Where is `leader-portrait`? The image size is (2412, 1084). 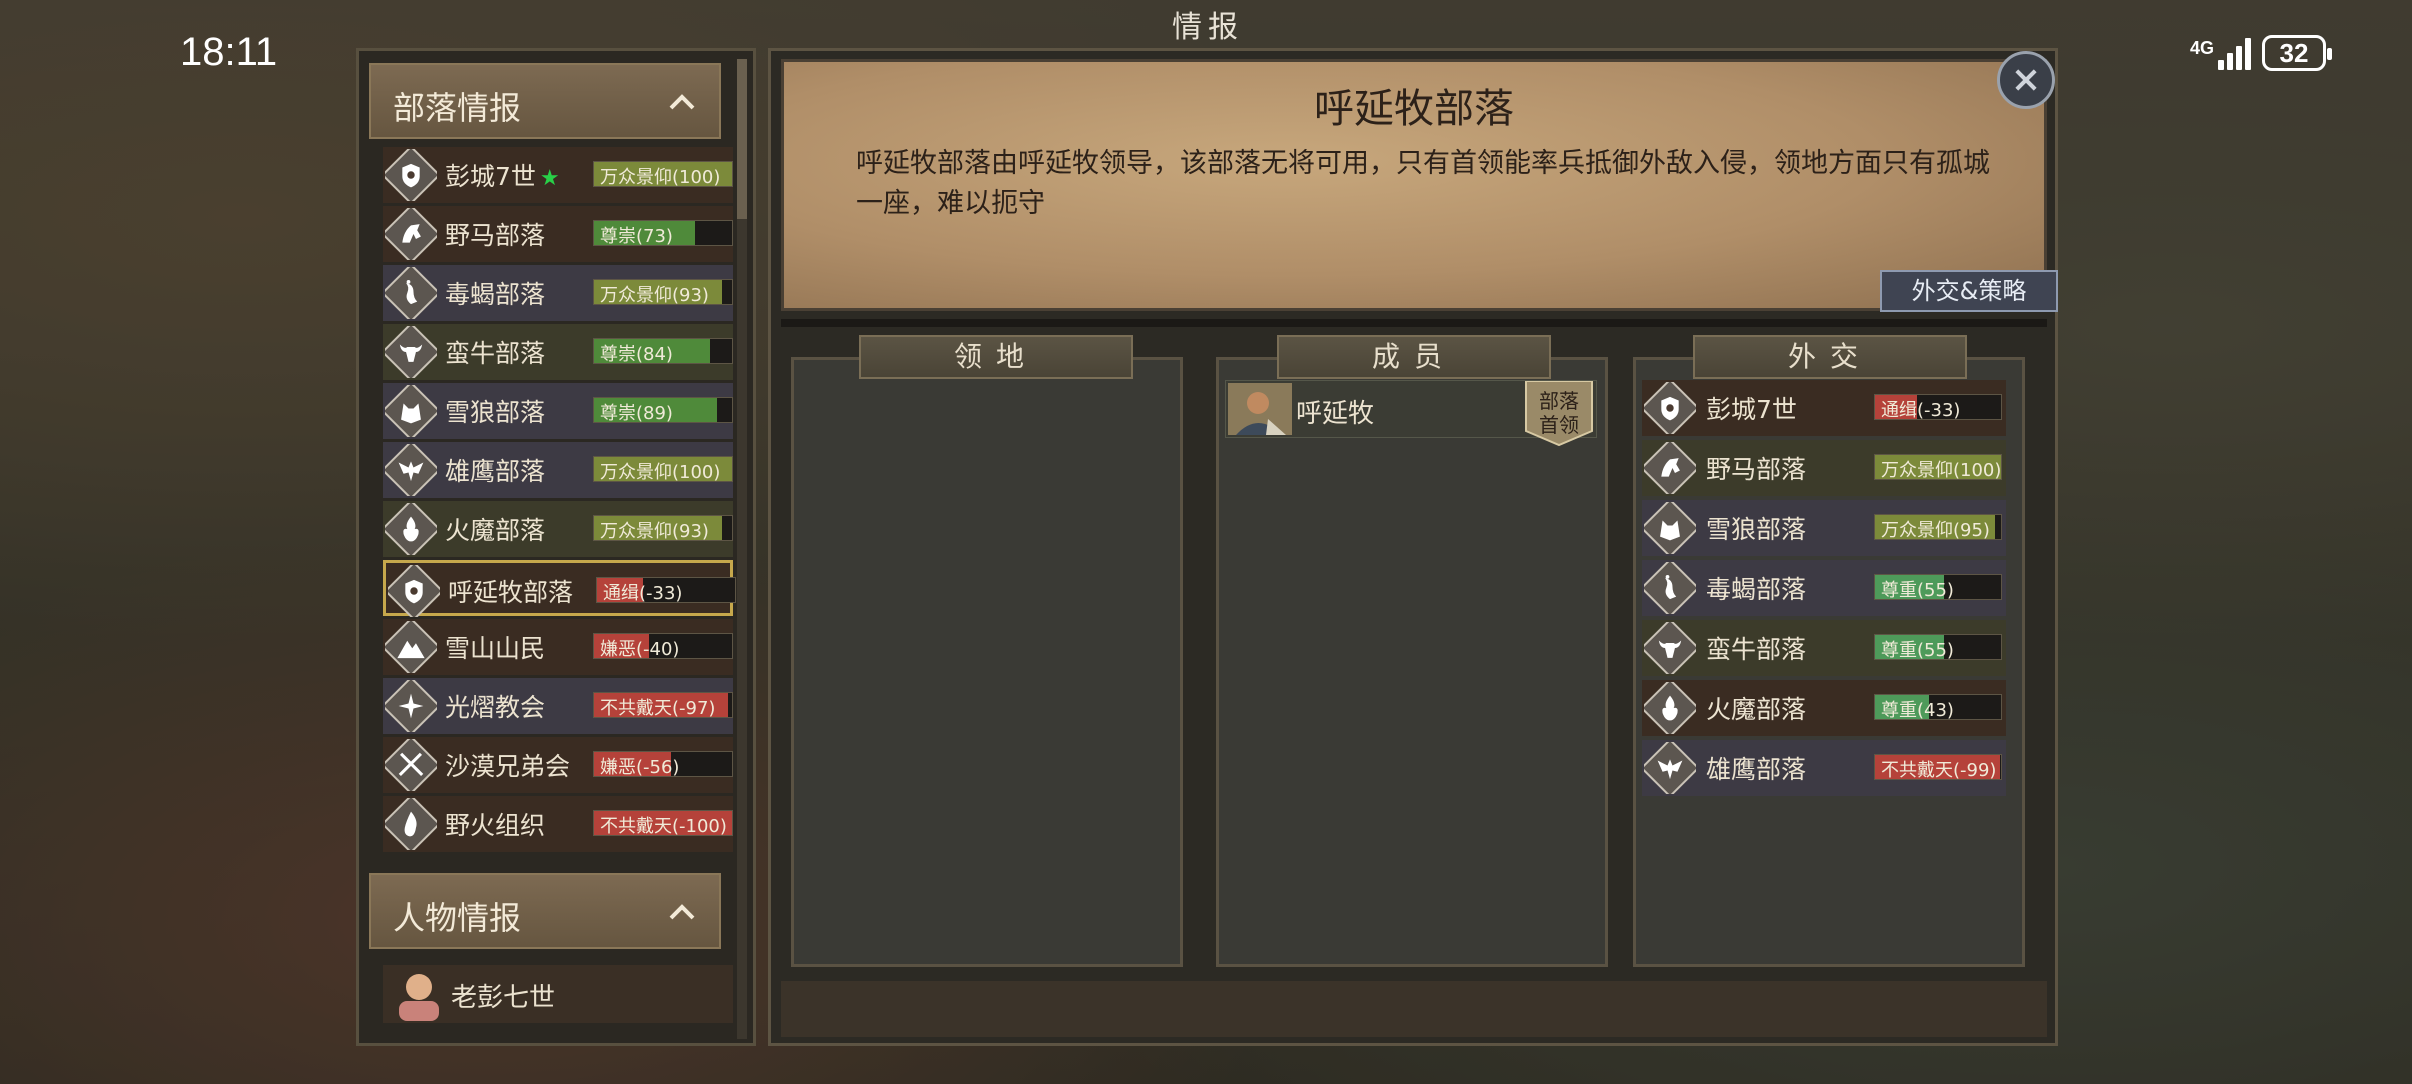
leader-portrait is located at coordinates (1260, 409).